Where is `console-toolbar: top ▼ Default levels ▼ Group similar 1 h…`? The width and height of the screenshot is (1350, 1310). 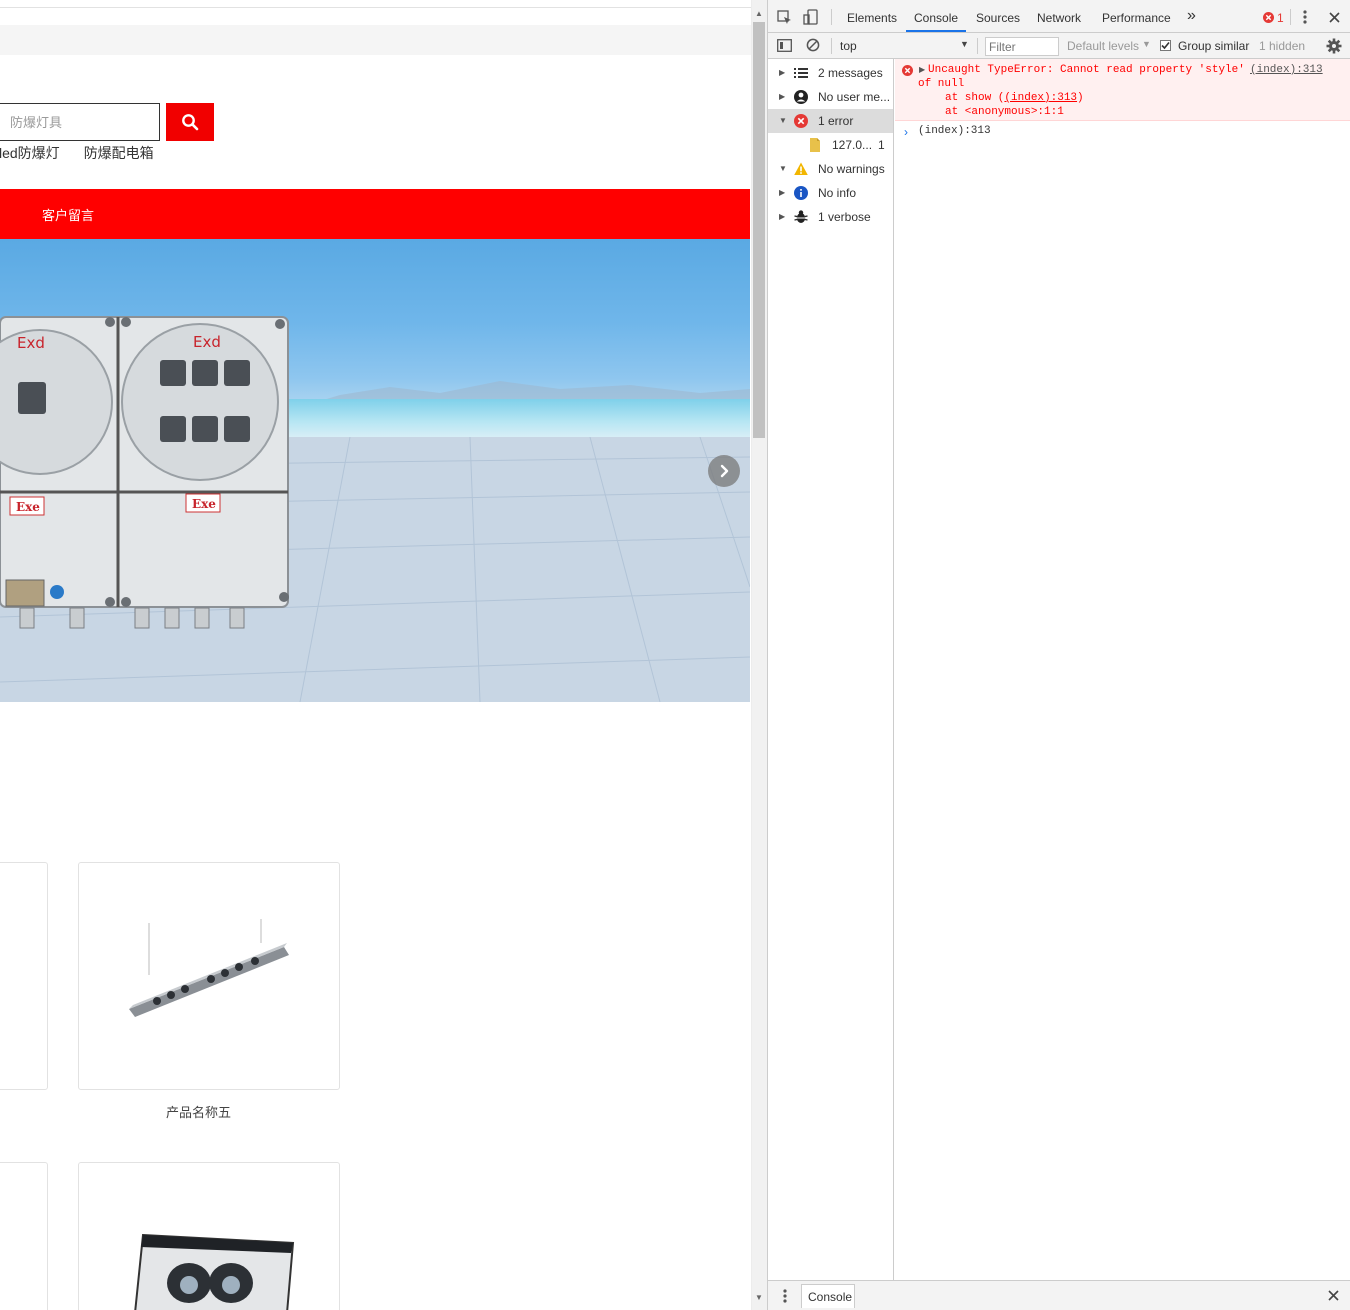 console-toolbar: top ▼ Default levels ▼ Group similar 1 h… is located at coordinates (1059, 46).